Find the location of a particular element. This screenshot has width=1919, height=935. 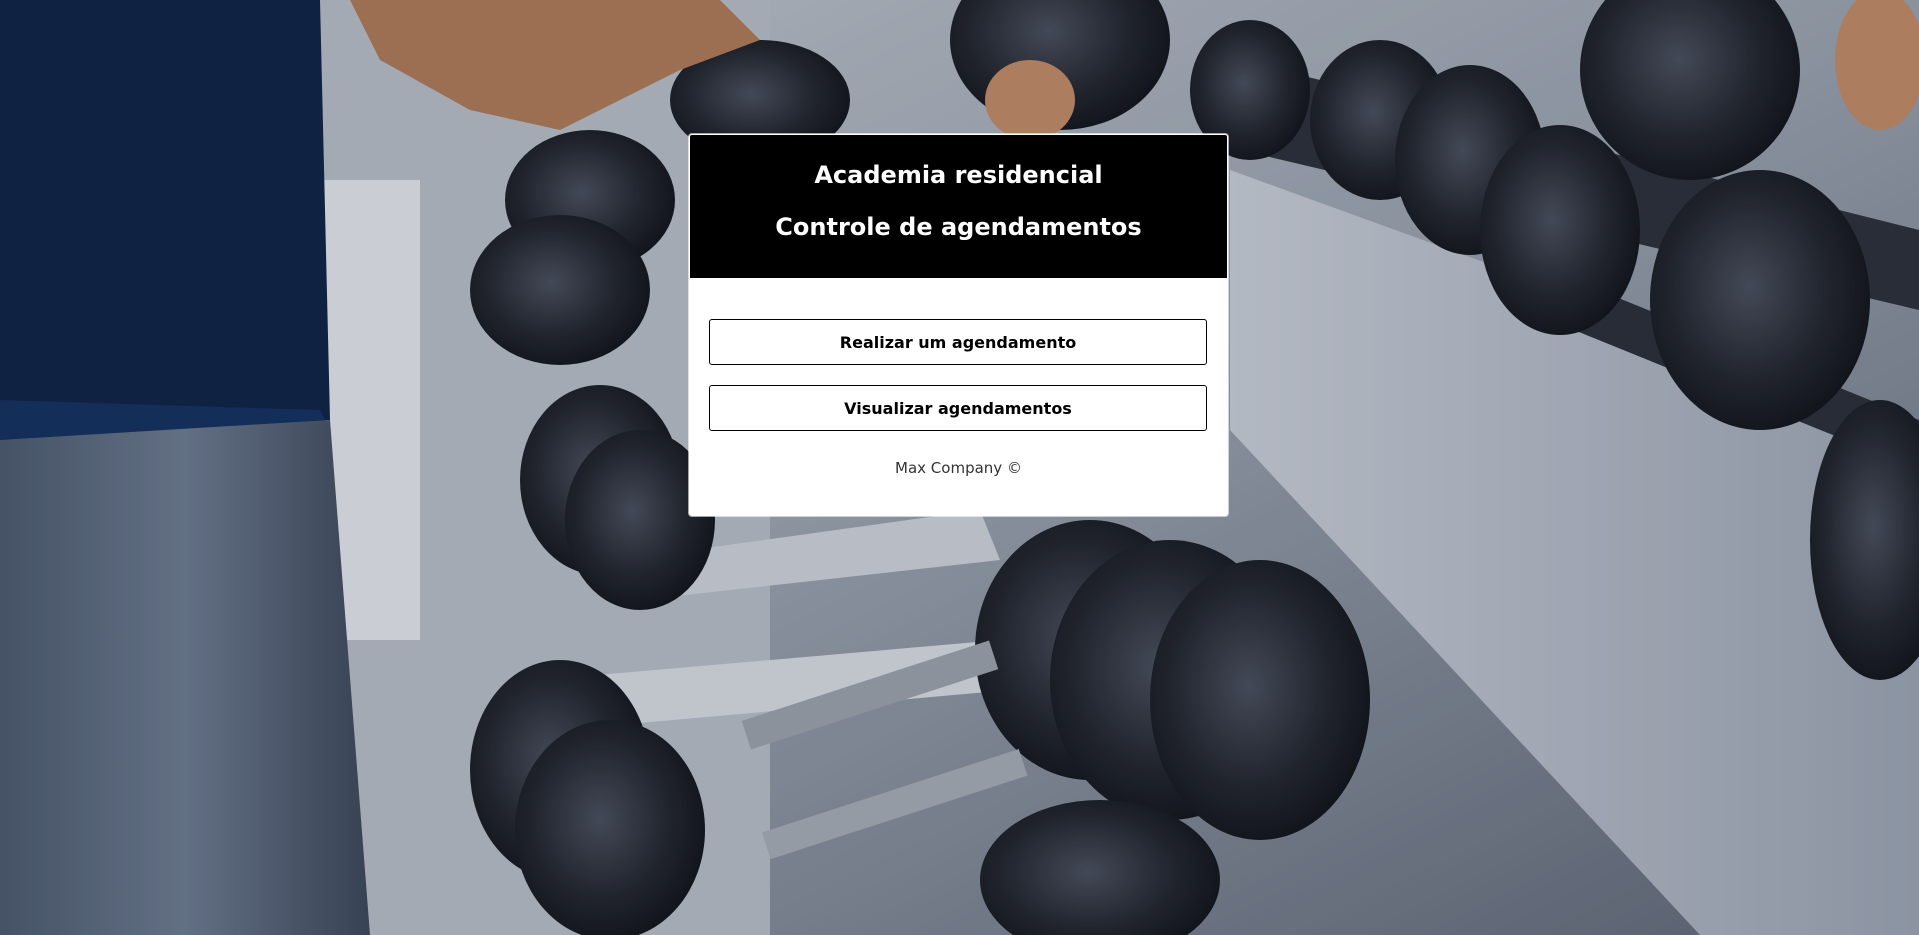

view-appointments-button: Visualizar agendamentos is located at coordinates (958, 408).